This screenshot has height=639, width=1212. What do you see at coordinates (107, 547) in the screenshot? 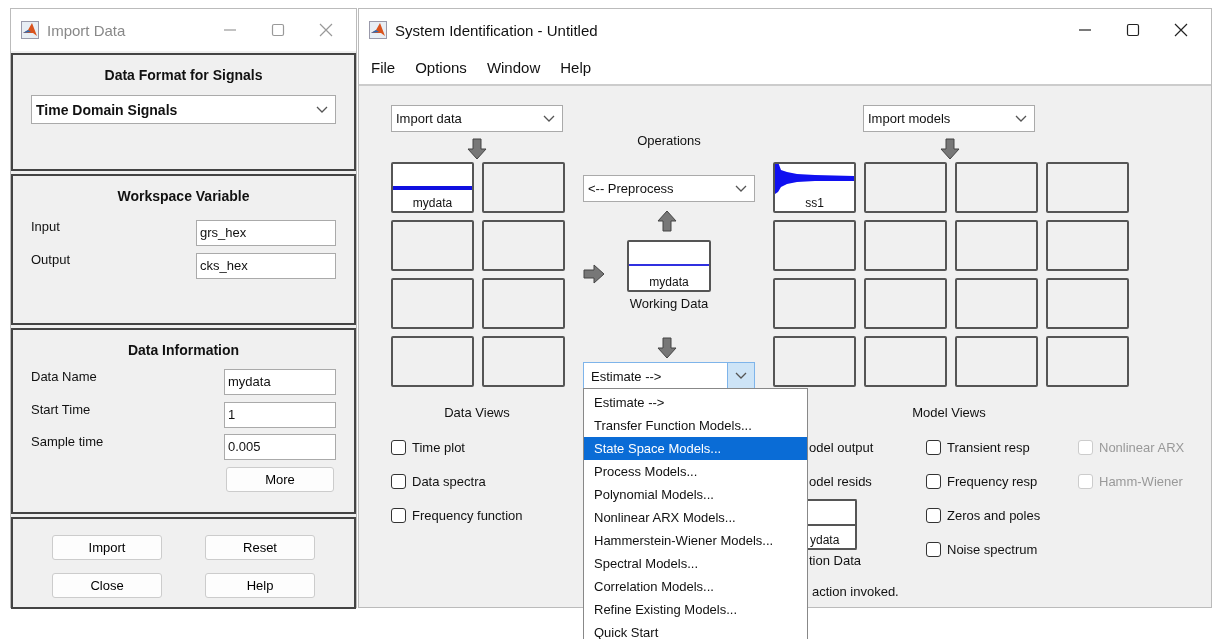
I see `dialog-button: Import` at bounding box center [107, 547].